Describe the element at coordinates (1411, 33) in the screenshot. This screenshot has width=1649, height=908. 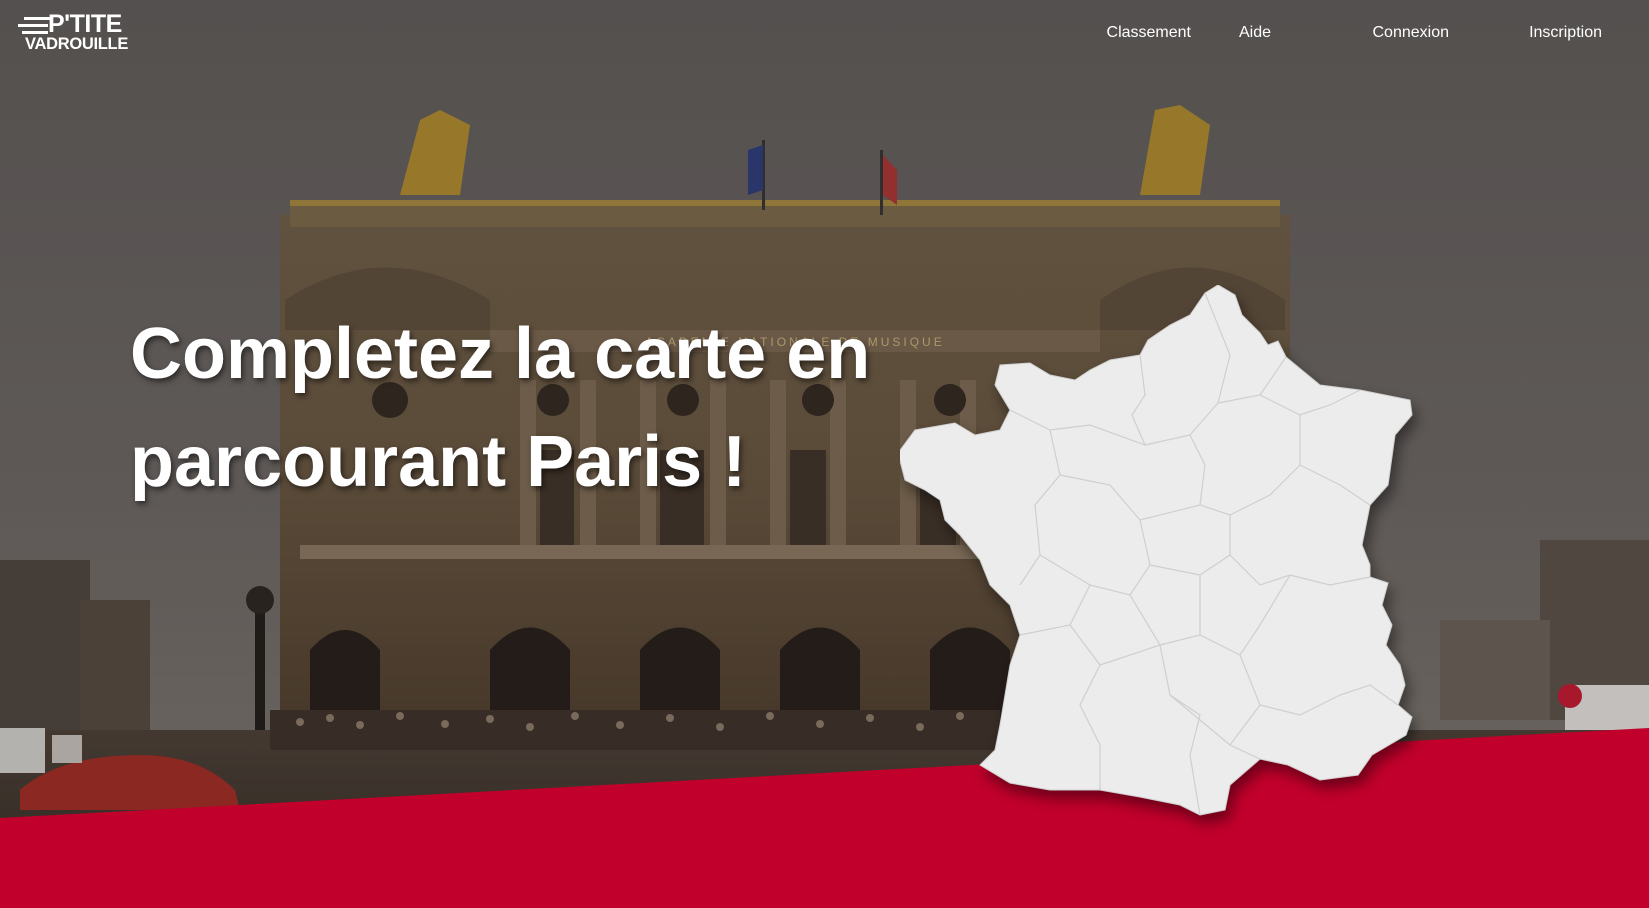
I see `nav-link-connexion: Connexion` at that location.